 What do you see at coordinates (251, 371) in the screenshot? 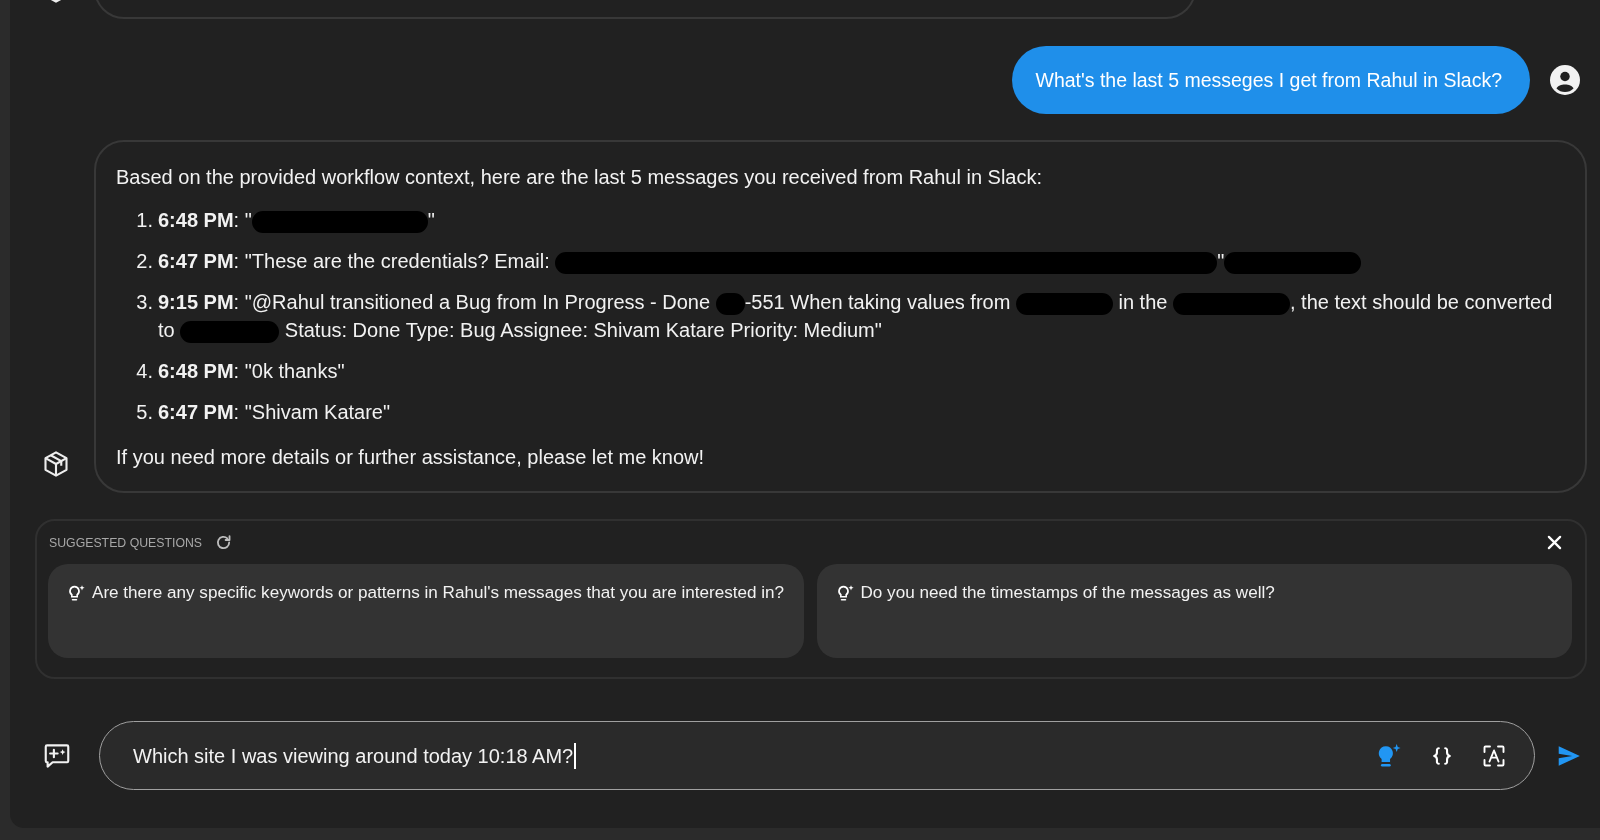
I see `message-item-text: 6:48 PM: "0k thanks"` at bounding box center [251, 371].